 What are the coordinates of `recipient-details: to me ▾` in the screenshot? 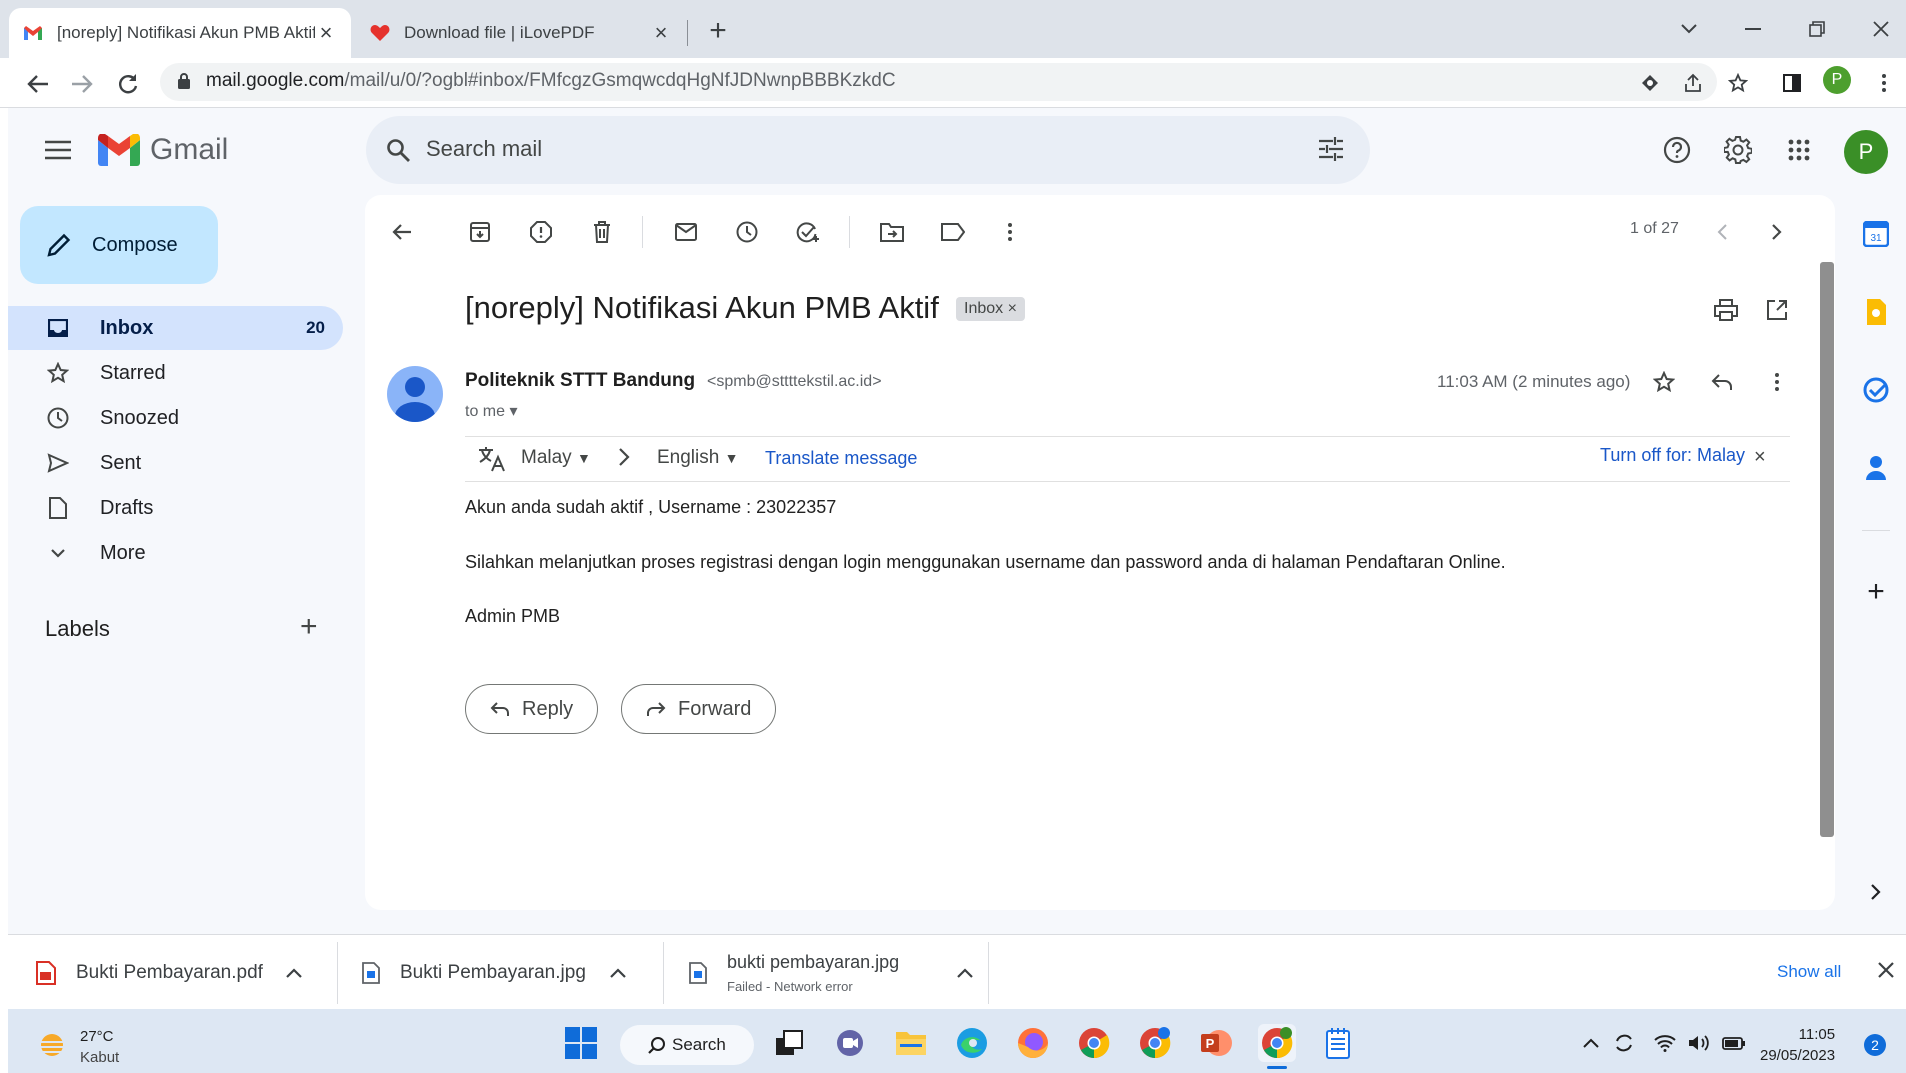 It's located at (491, 411).